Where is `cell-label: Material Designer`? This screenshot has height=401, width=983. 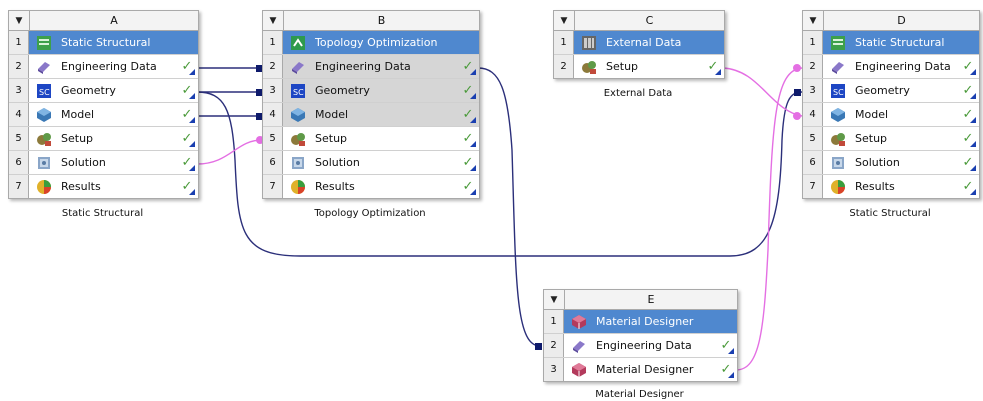 cell-label: Material Designer is located at coordinates (645, 321).